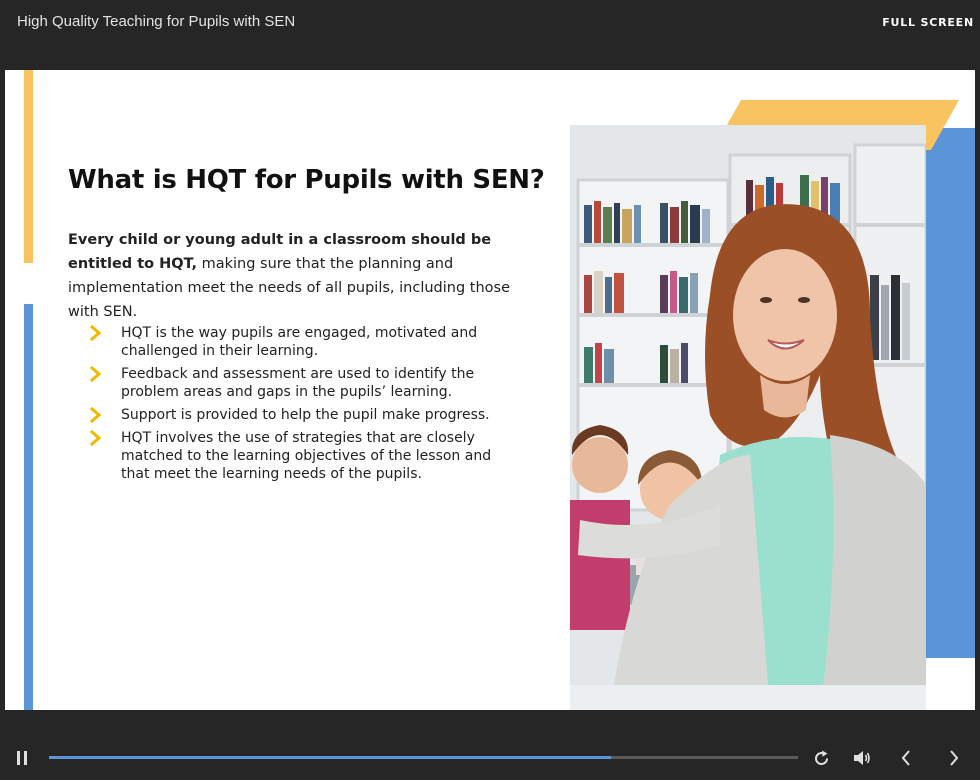  Describe the element at coordinates (821, 758) in the screenshot. I see `replay-icon` at that location.